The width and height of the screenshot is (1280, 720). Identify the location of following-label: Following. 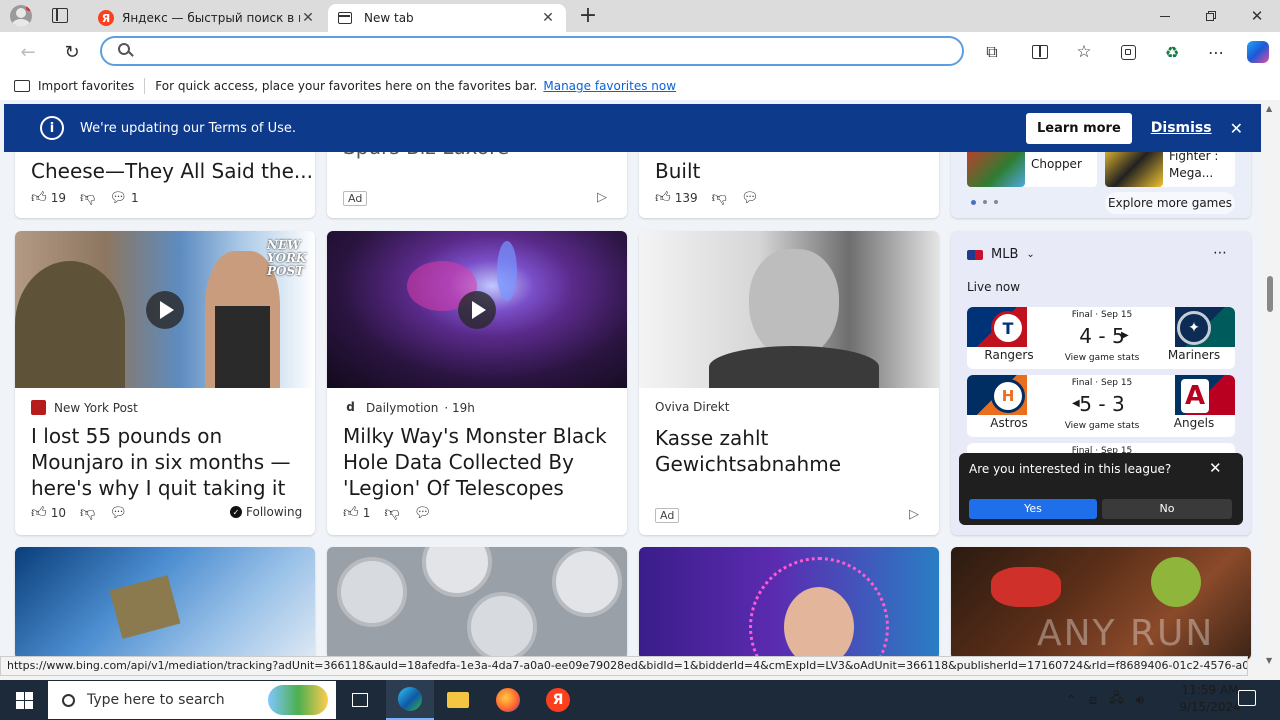
(274, 512).